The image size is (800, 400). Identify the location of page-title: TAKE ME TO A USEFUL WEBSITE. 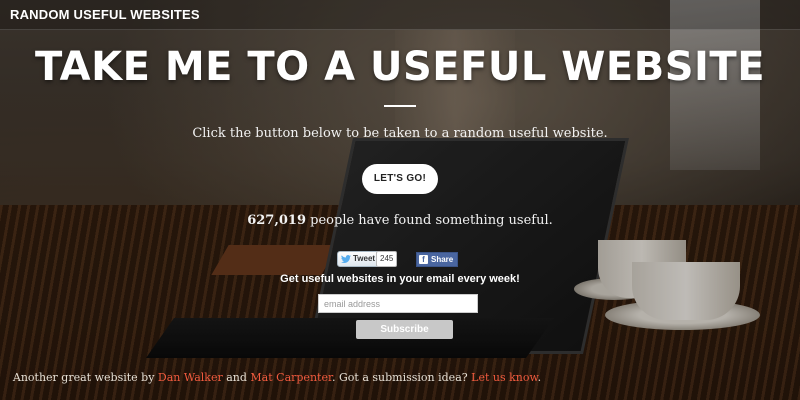
(400, 67).